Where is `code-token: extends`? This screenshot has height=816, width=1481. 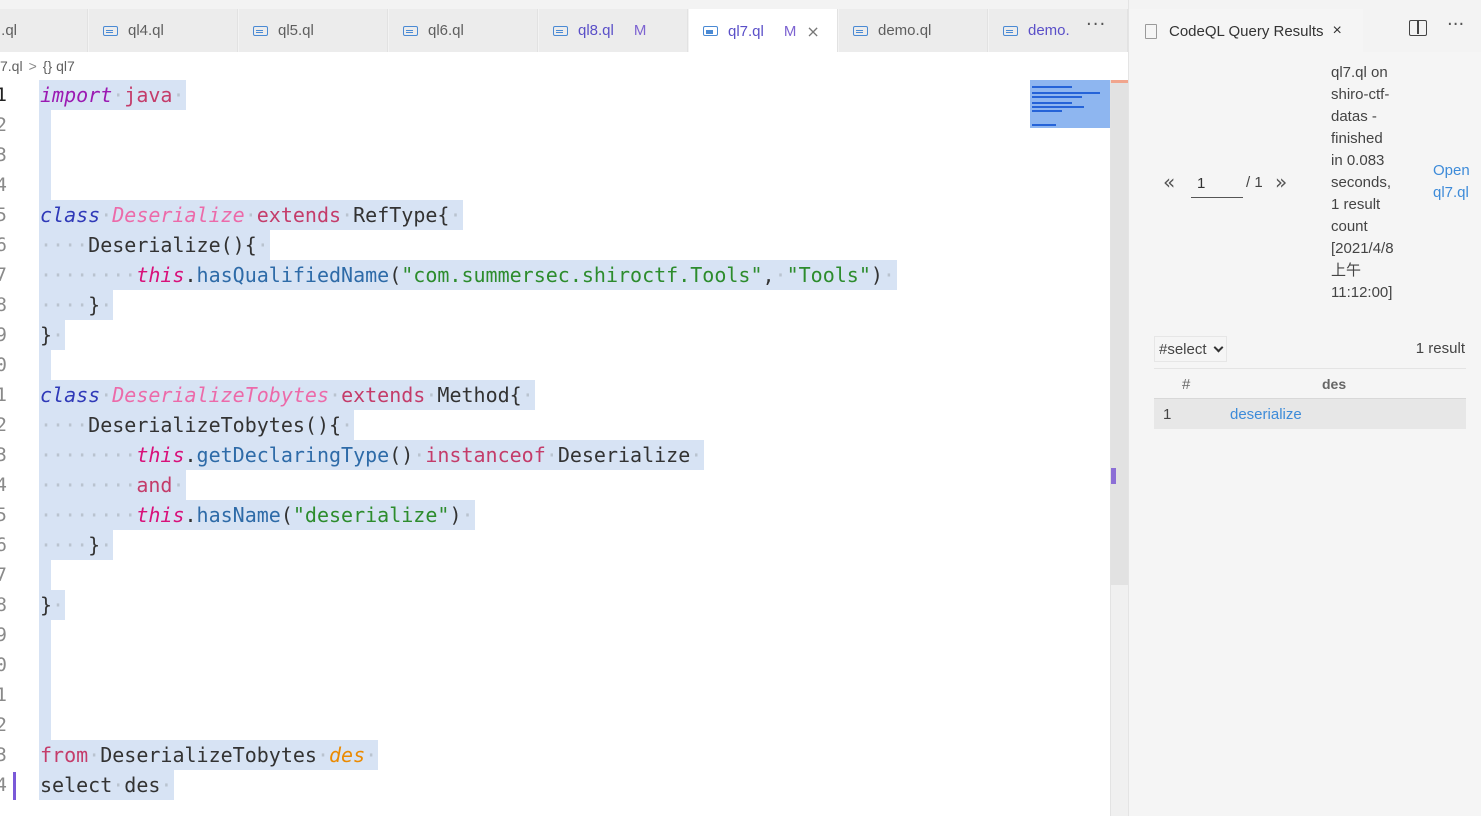 code-token: extends is located at coordinates (383, 395).